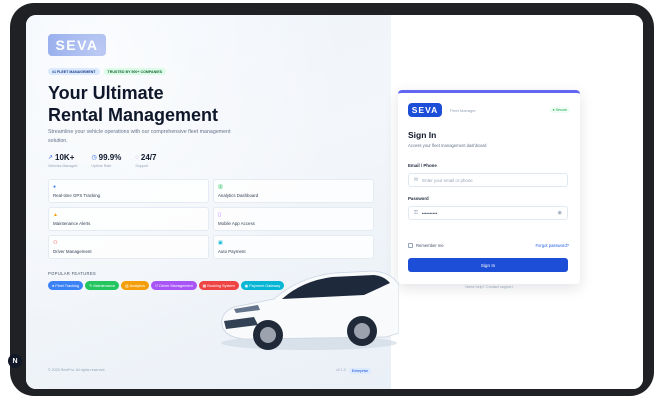 The image size is (662, 400). I want to click on signin-title: Sign In, so click(422, 135).